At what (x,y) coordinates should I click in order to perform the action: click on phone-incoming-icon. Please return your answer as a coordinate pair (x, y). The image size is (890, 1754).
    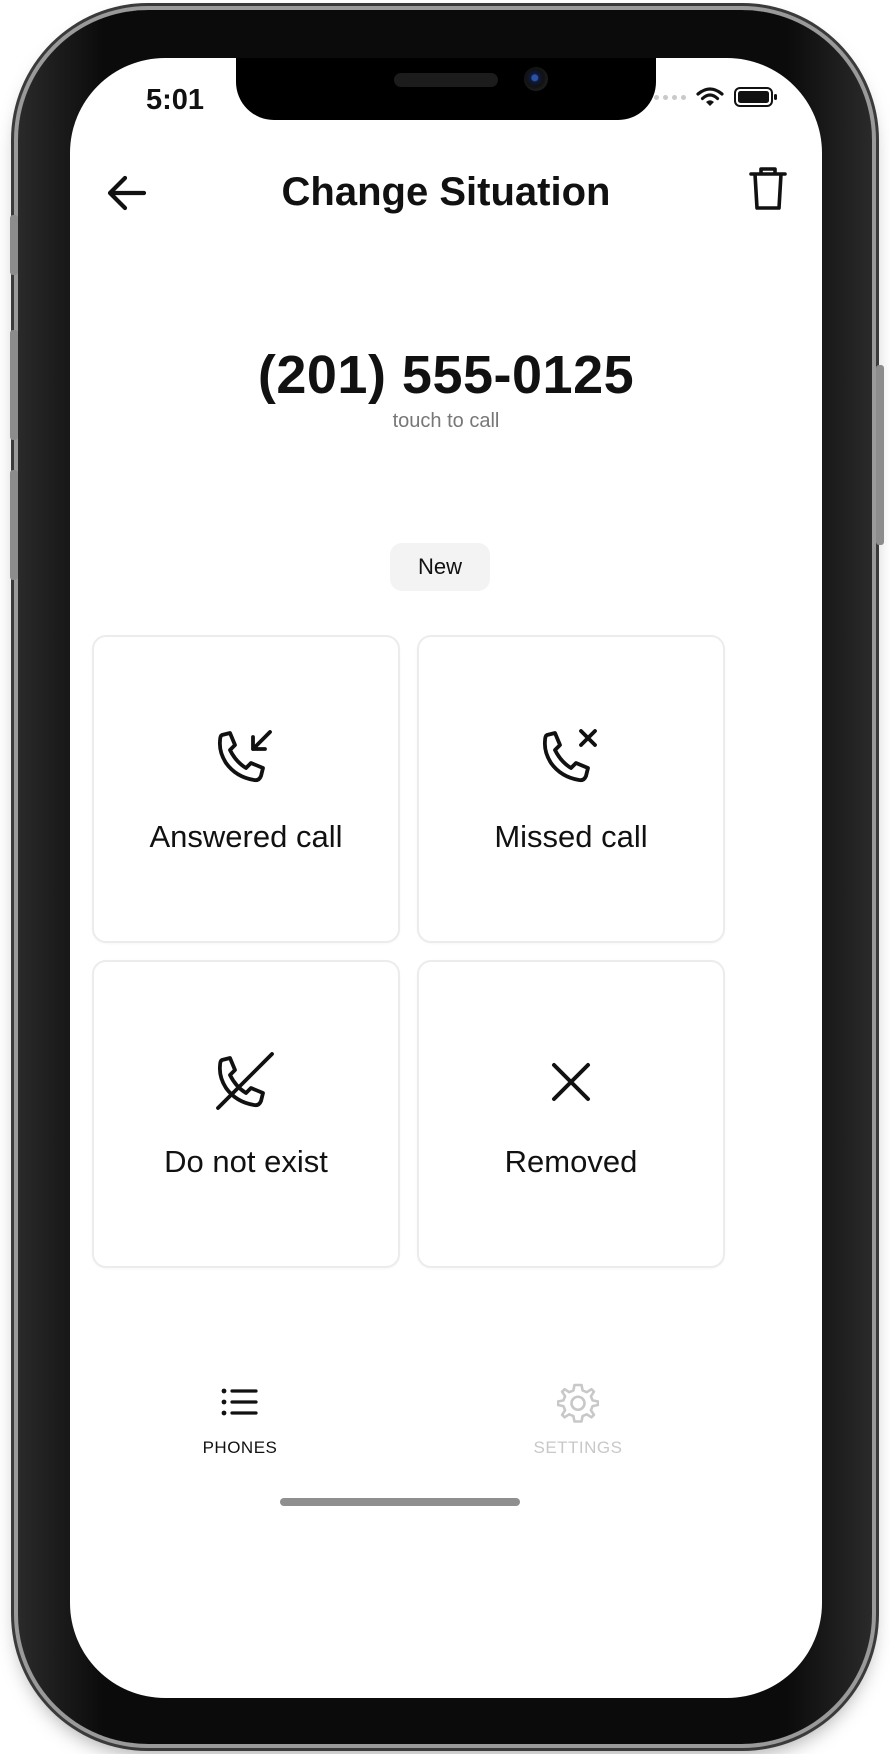
    Looking at the image, I should click on (244, 756).